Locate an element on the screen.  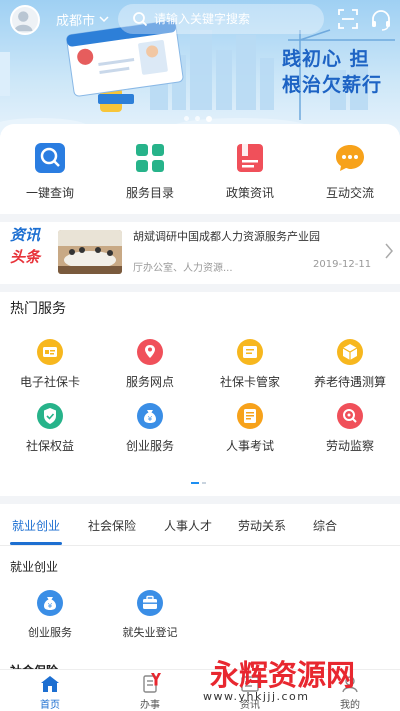
section-title: 就业创业 is located at coordinates (34, 567).